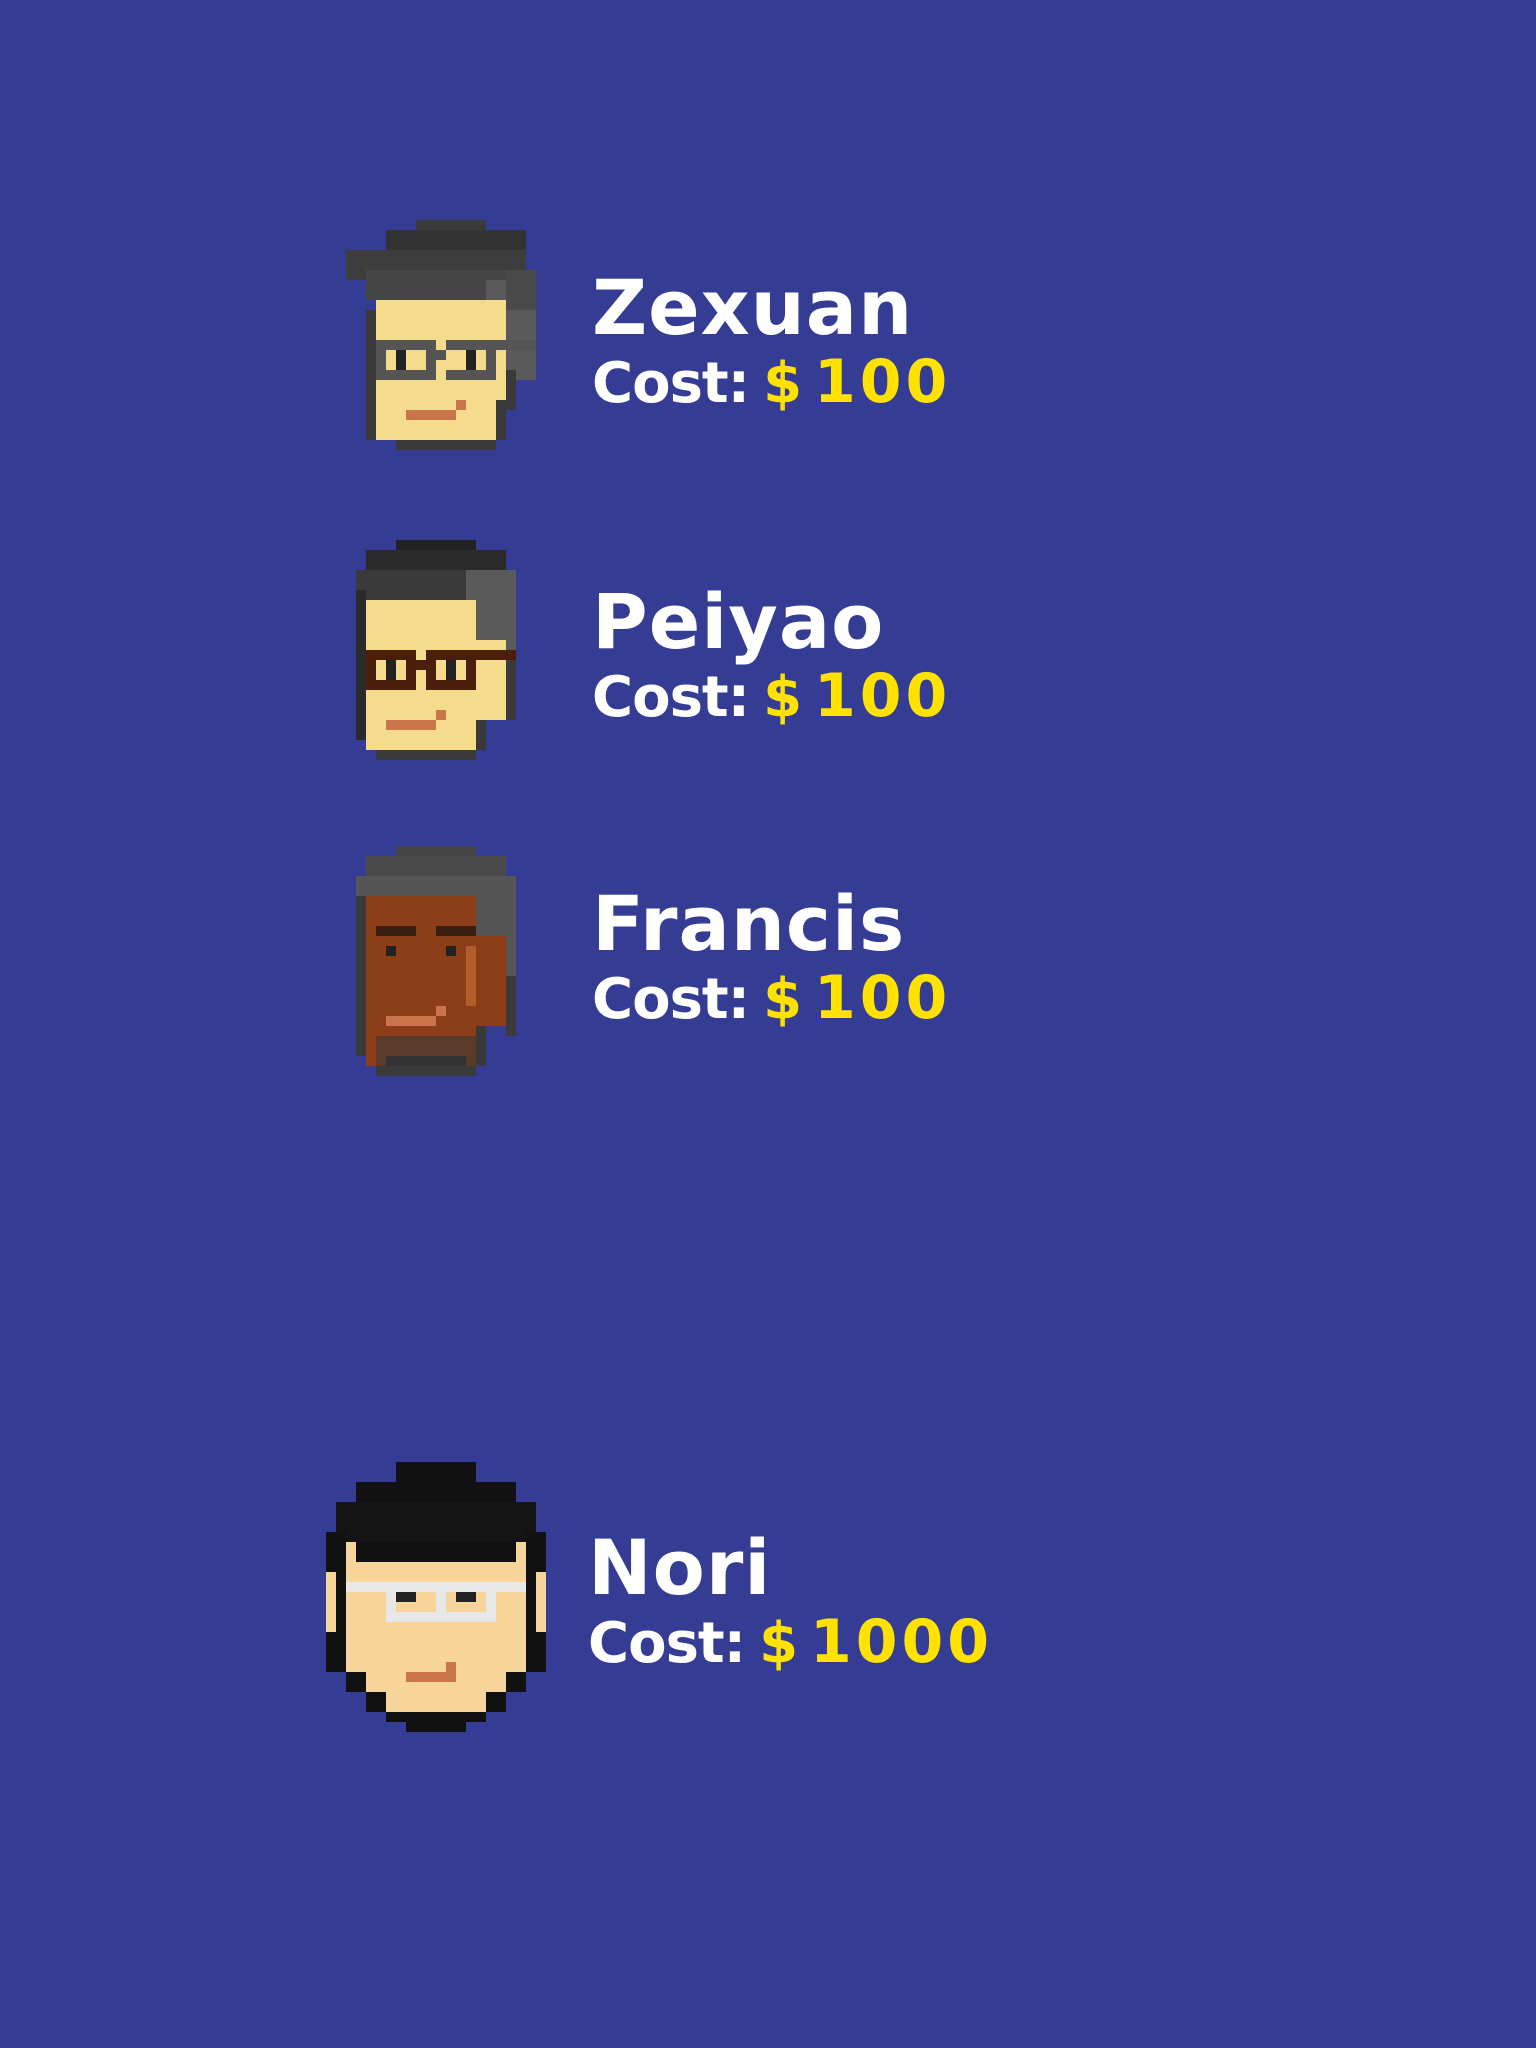 The image size is (1536, 2048). I want to click on francis-portrait-icon, so click(436, 961).